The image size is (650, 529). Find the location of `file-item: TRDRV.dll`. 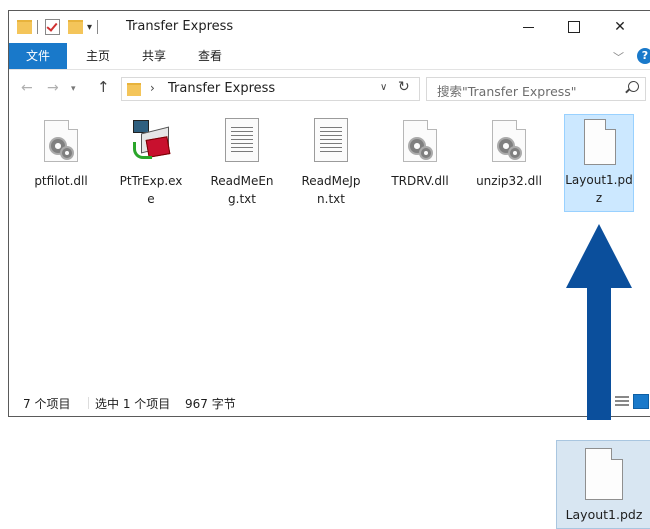

file-item: TRDRV.dll is located at coordinates (420, 153).